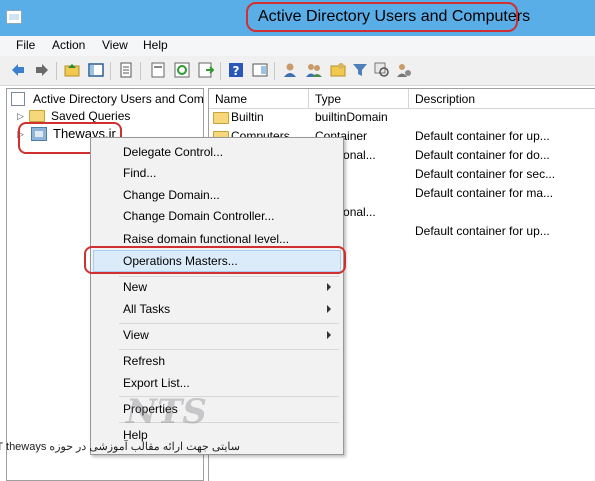 The image size is (595, 481). I want to click on toolbar: ?, so click(297, 71).